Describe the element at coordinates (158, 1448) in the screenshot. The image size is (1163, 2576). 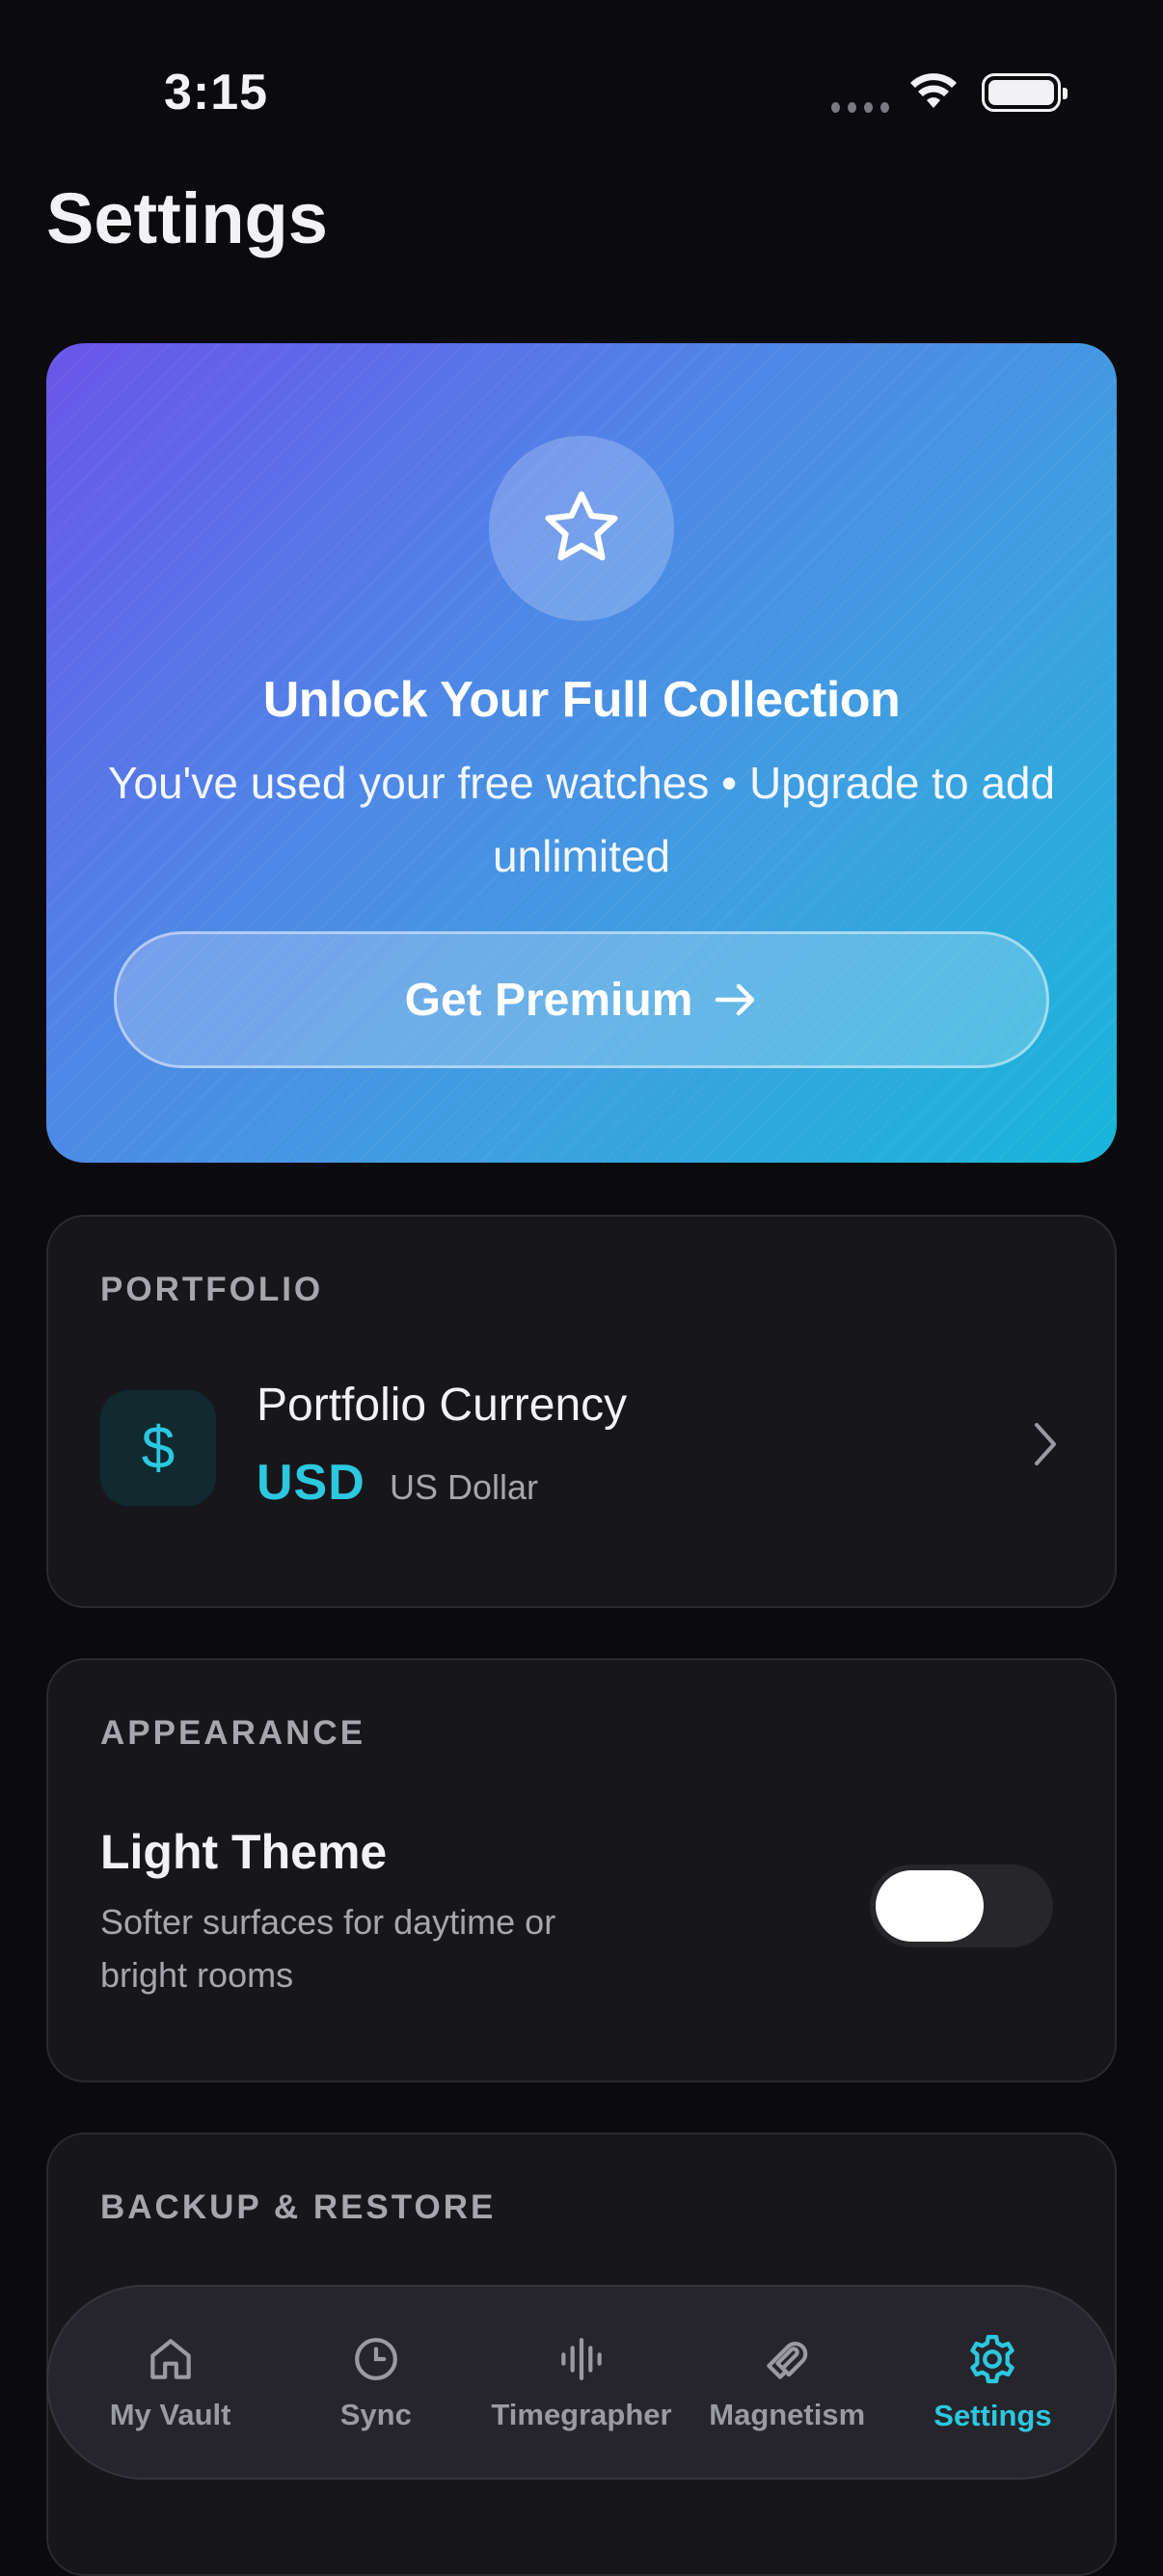
I see `dollar-icon: $` at that location.